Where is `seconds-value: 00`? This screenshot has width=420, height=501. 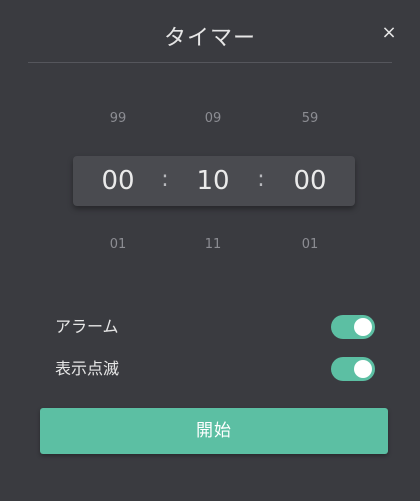
seconds-value: 00 is located at coordinates (310, 181).